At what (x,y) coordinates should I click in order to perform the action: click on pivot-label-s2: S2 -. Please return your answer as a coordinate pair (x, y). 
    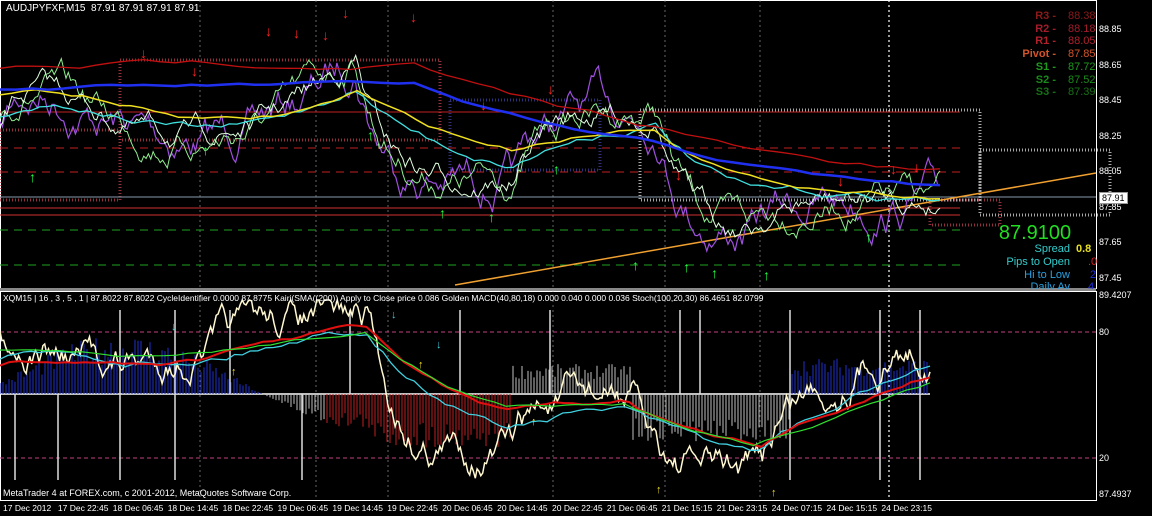
    Looking at the image, I should click on (1045, 79).